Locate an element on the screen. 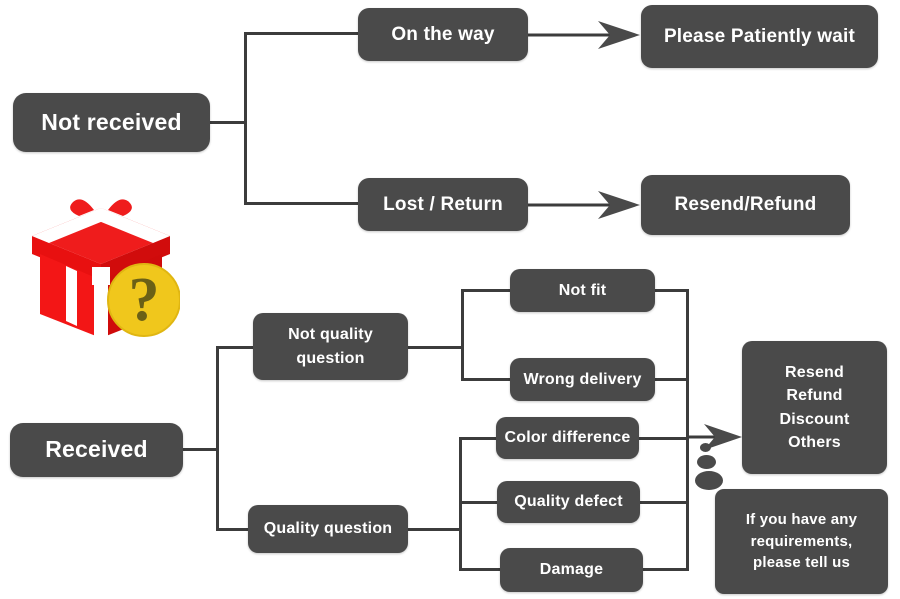 The height and width of the screenshot is (599, 900). resolution-option-refund: Refund is located at coordinates (814, 396).